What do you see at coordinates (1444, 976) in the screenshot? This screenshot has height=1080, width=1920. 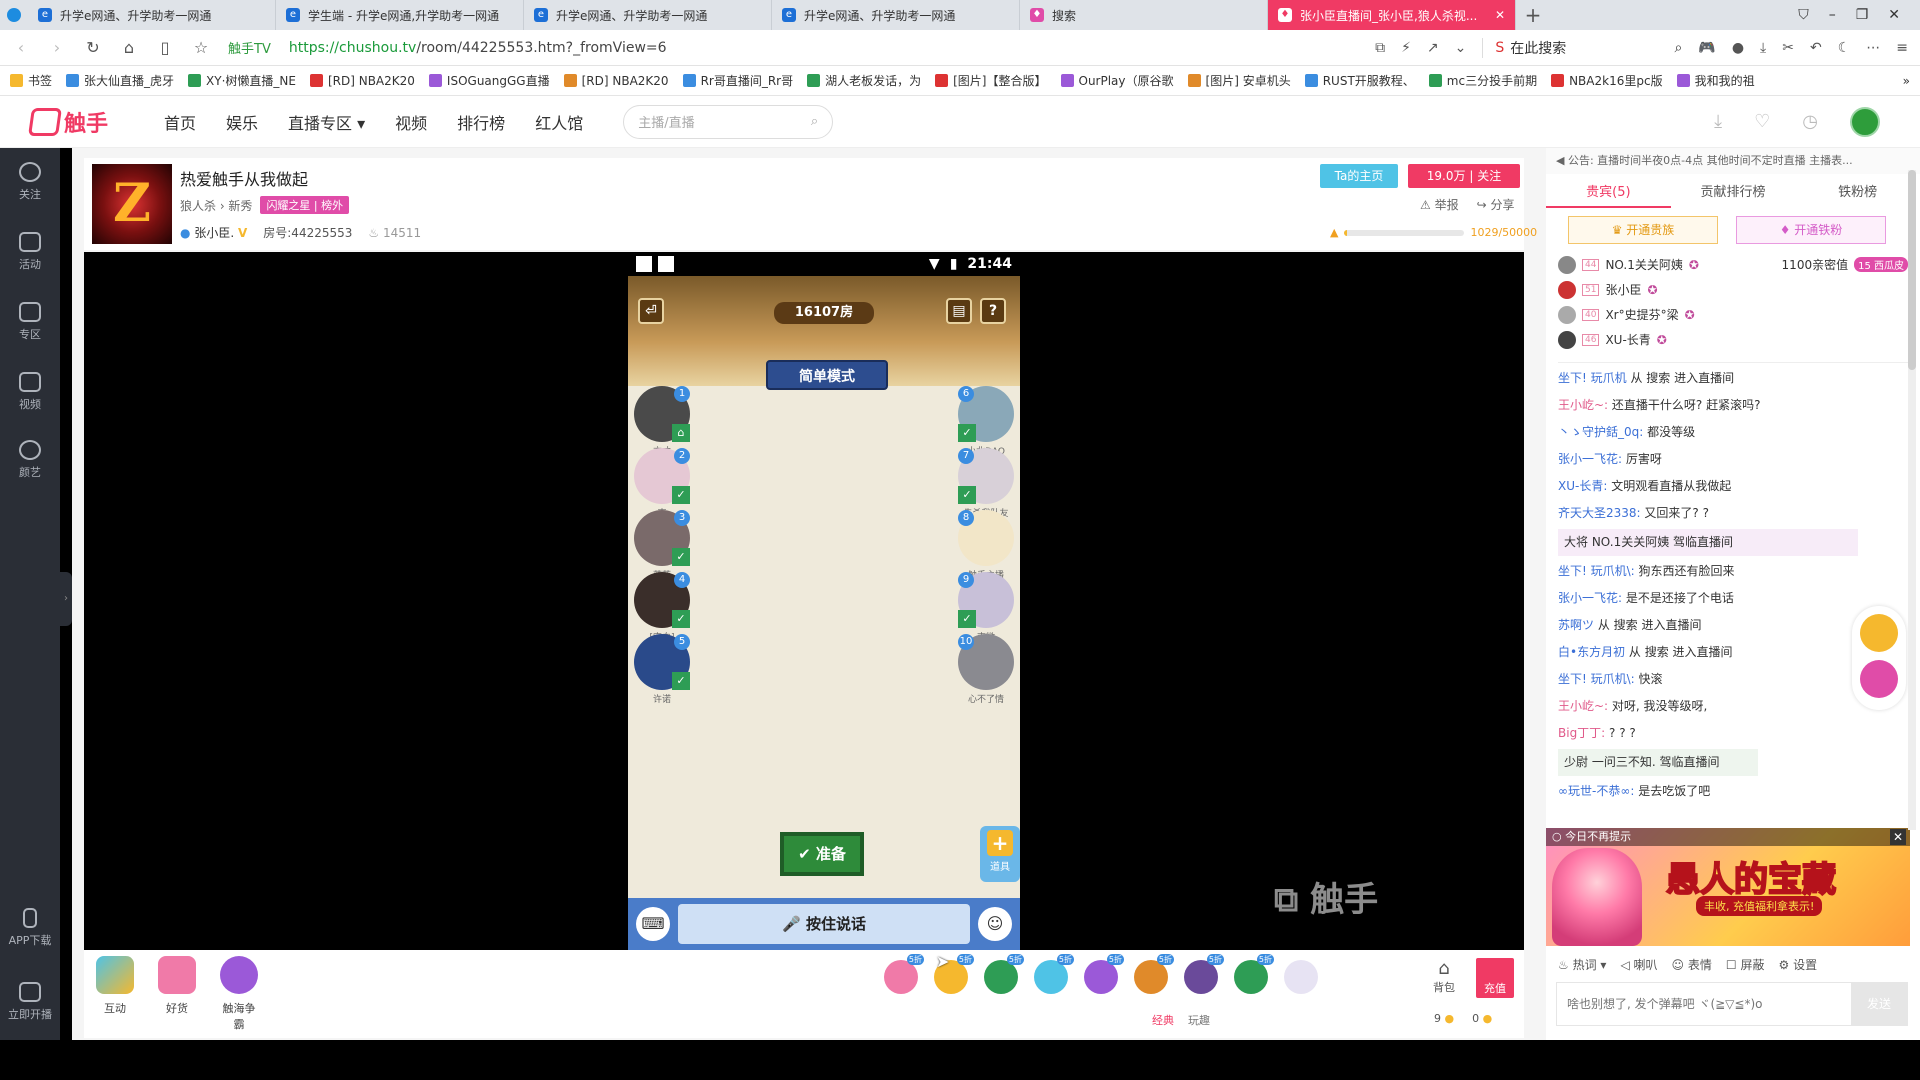 I see `bag-button: ⌂ 背包` at bounding box center [1444, 976].